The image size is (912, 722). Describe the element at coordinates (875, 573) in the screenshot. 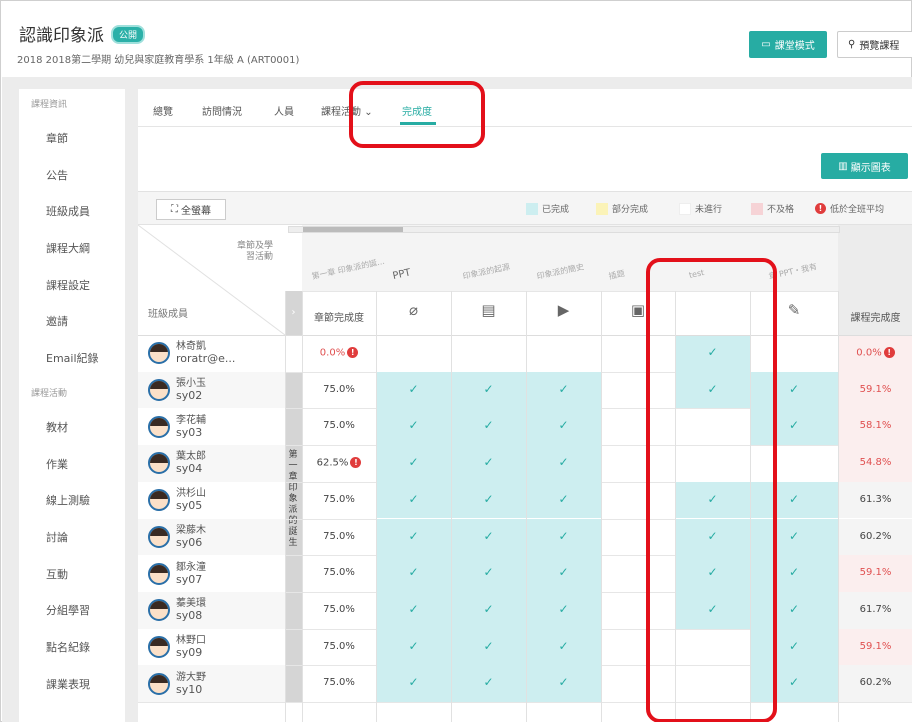

I see `course-pct: 59.1%` at that location.